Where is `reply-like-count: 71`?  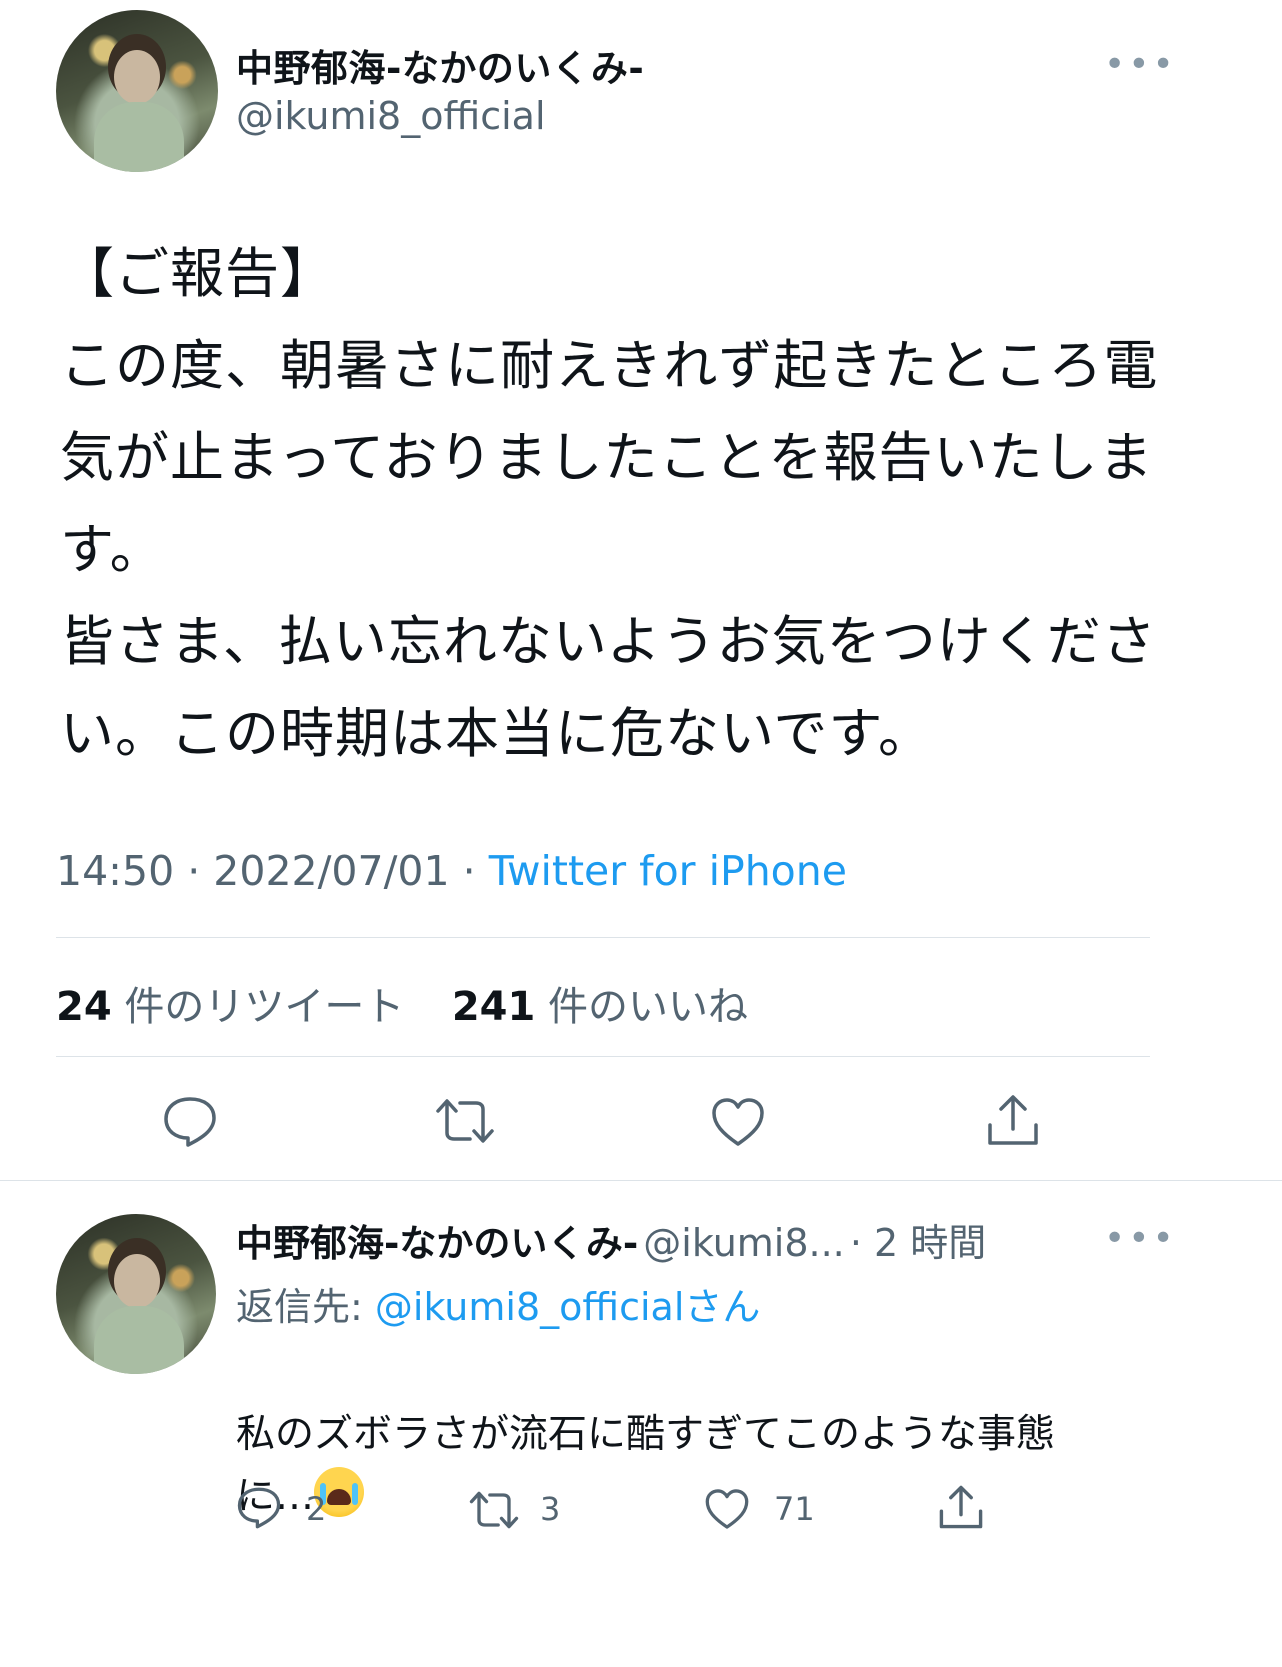
reply-like-count: 71 is located at coordinates (794, 1509).